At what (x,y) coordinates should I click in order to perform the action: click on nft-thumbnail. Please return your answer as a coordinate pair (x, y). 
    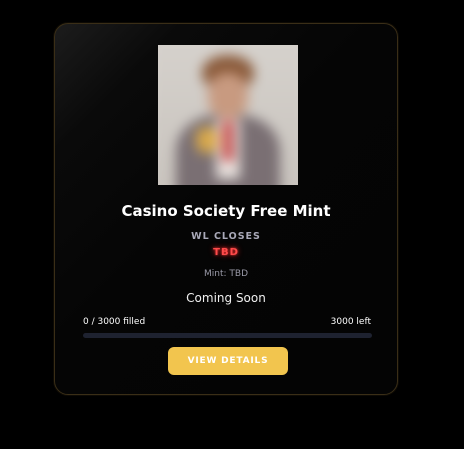
    Looking at the image, I should click on (228, 115).